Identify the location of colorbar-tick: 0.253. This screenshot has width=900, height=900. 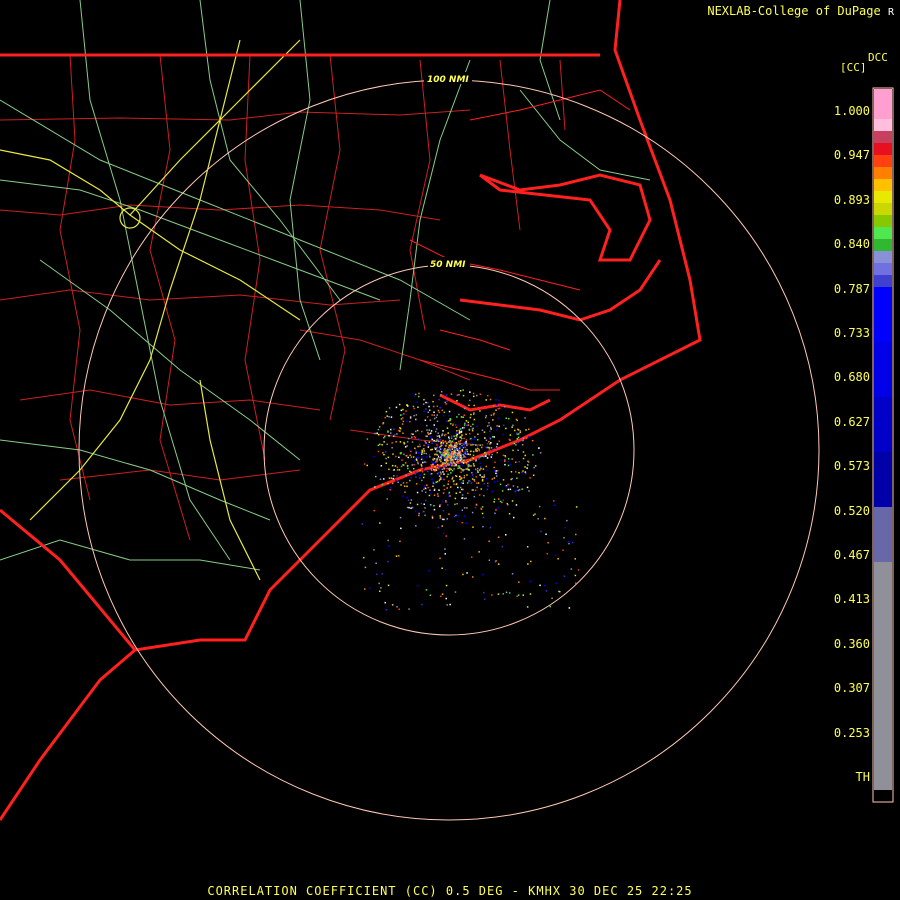
(851, 732).